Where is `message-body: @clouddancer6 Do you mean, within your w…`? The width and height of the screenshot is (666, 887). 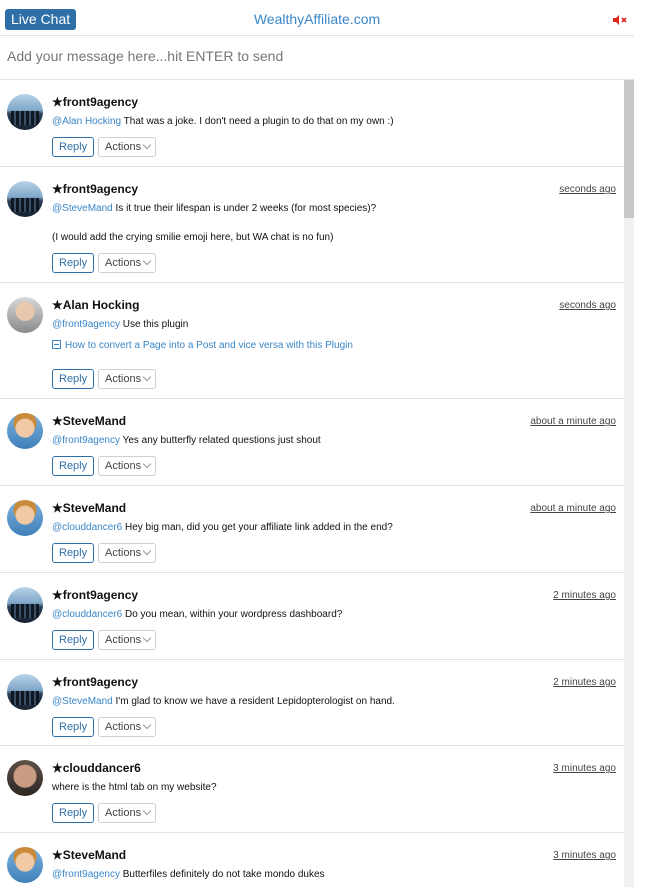
message-body: @clouddancer6 Do you mean, within your w… is located at coordinates (197, 614).